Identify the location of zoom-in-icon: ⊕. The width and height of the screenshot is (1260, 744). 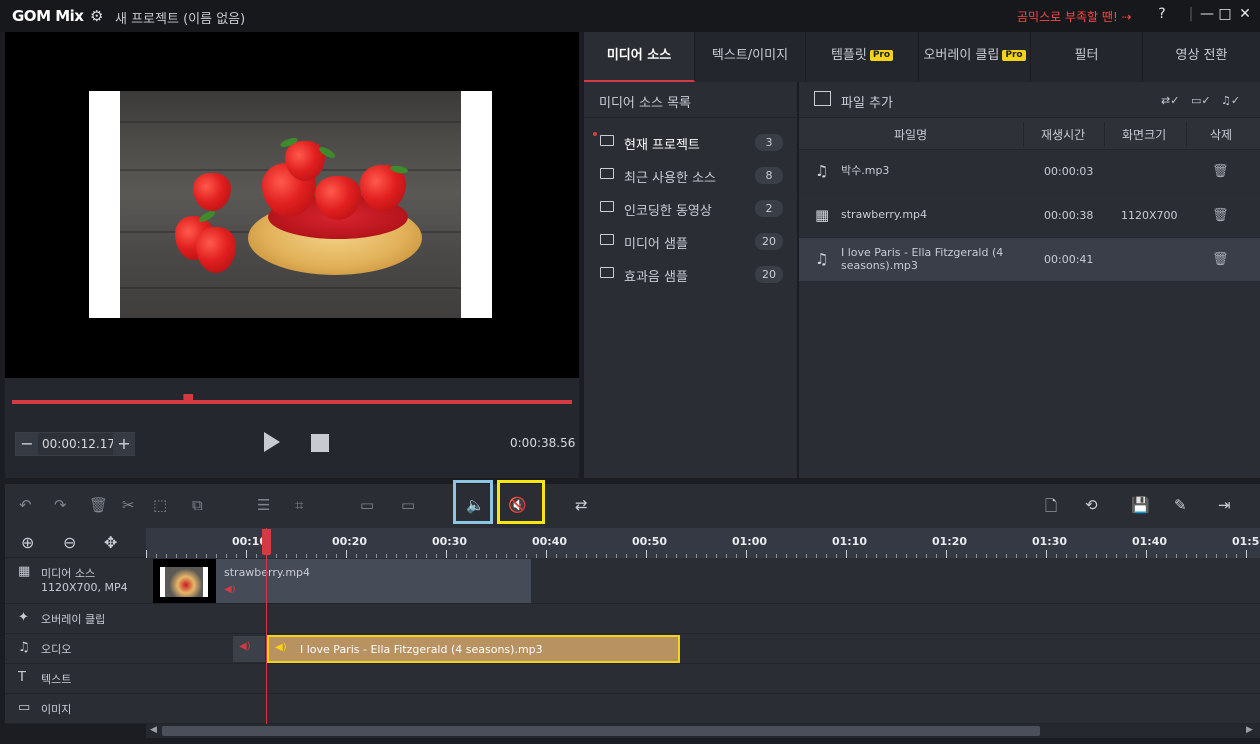
(27, 542).